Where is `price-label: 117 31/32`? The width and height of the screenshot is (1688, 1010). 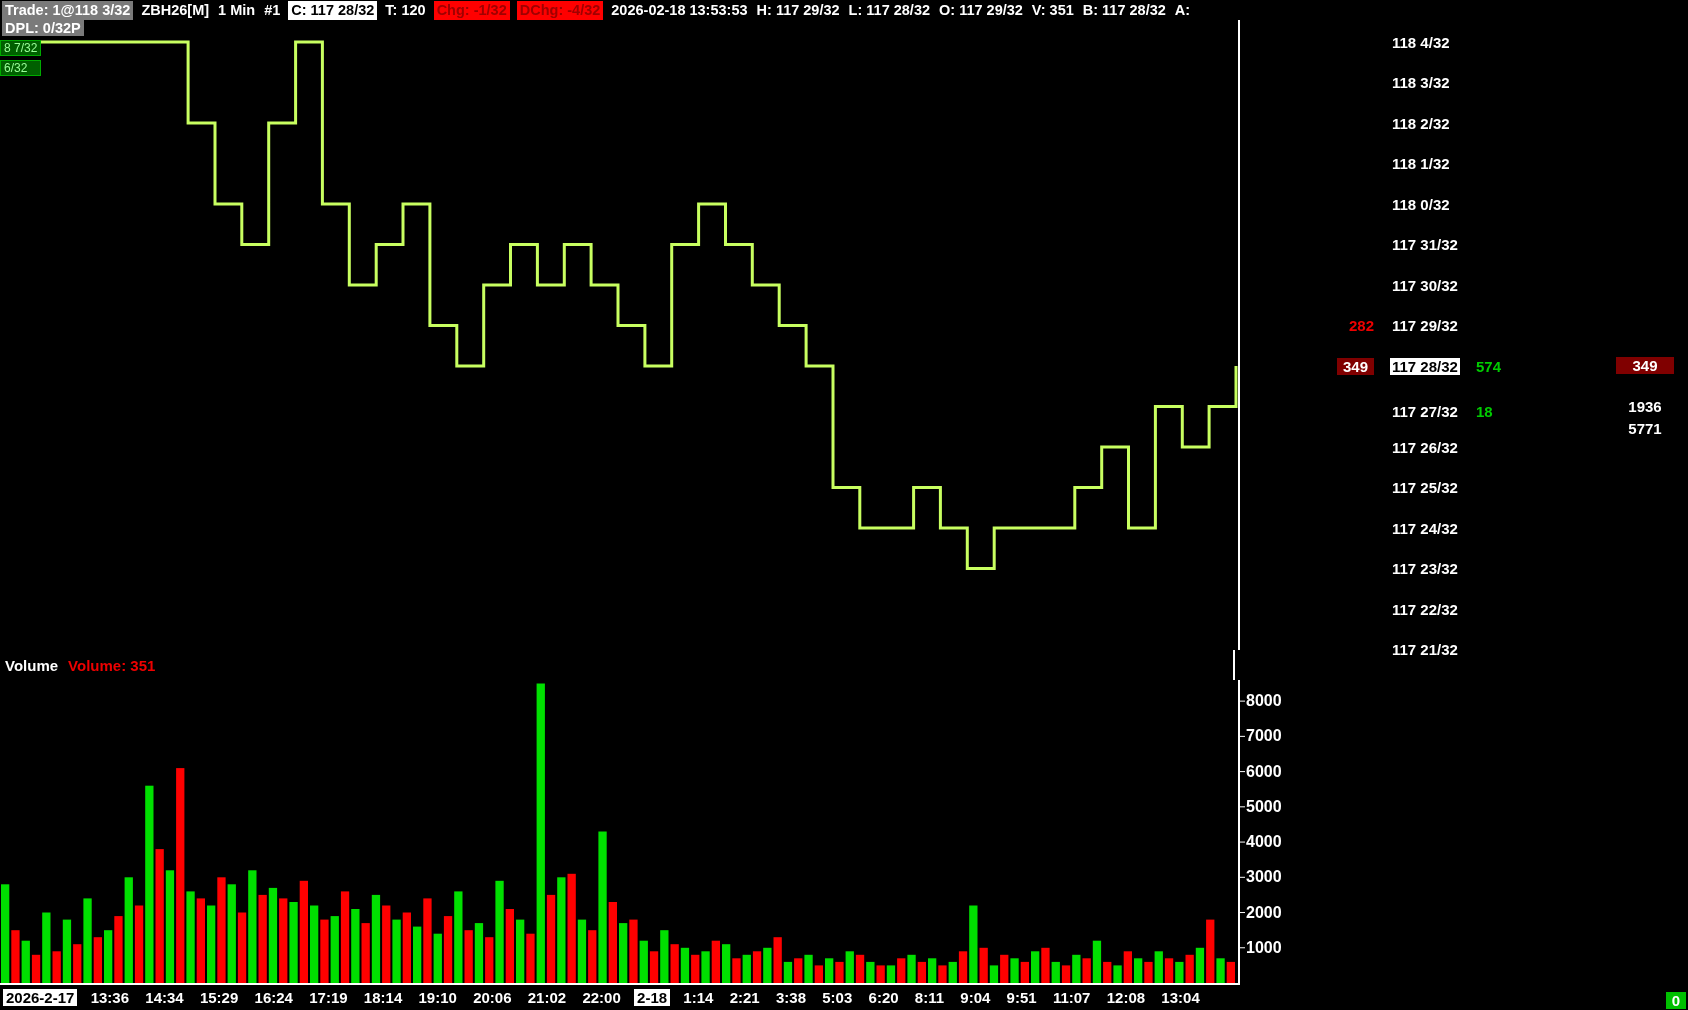 price-label: 117 31/32 is located at coordinates (1425, 245).